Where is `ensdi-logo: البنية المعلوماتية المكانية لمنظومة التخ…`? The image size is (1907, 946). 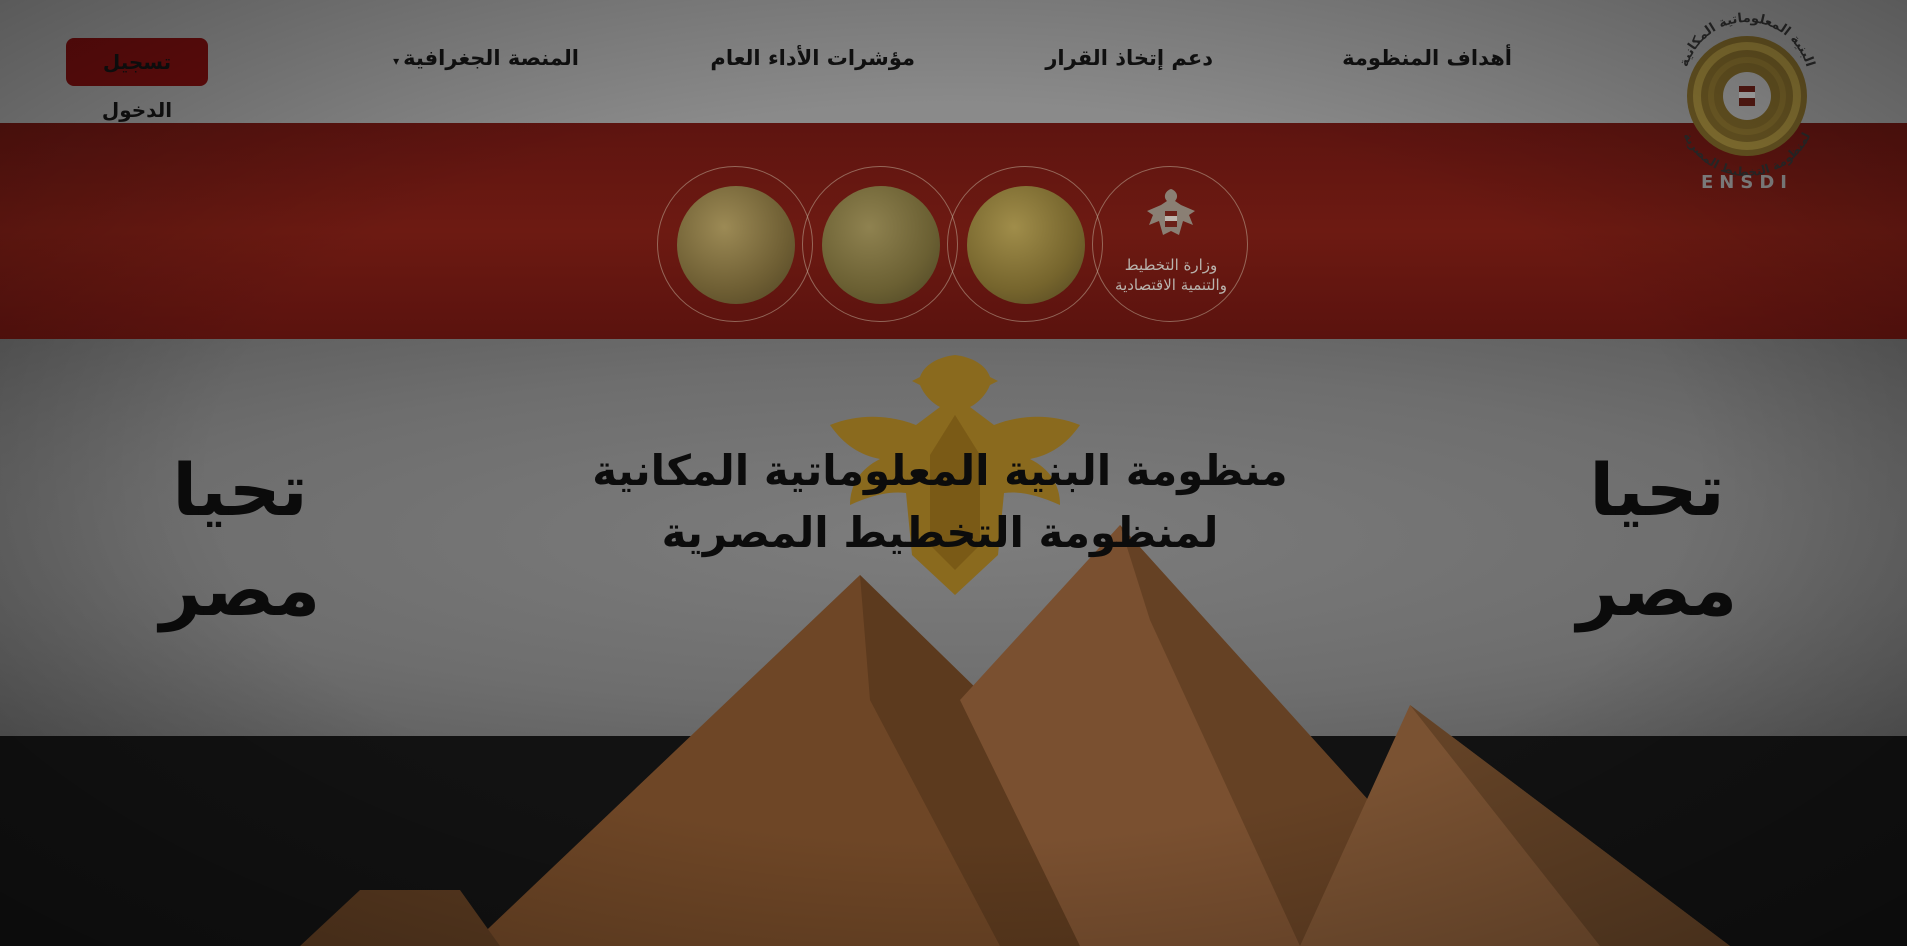 ensdi-logo: البنية المعلوماتية المكانية لمنظومة التخ… is located at coordinates (1747, 101).